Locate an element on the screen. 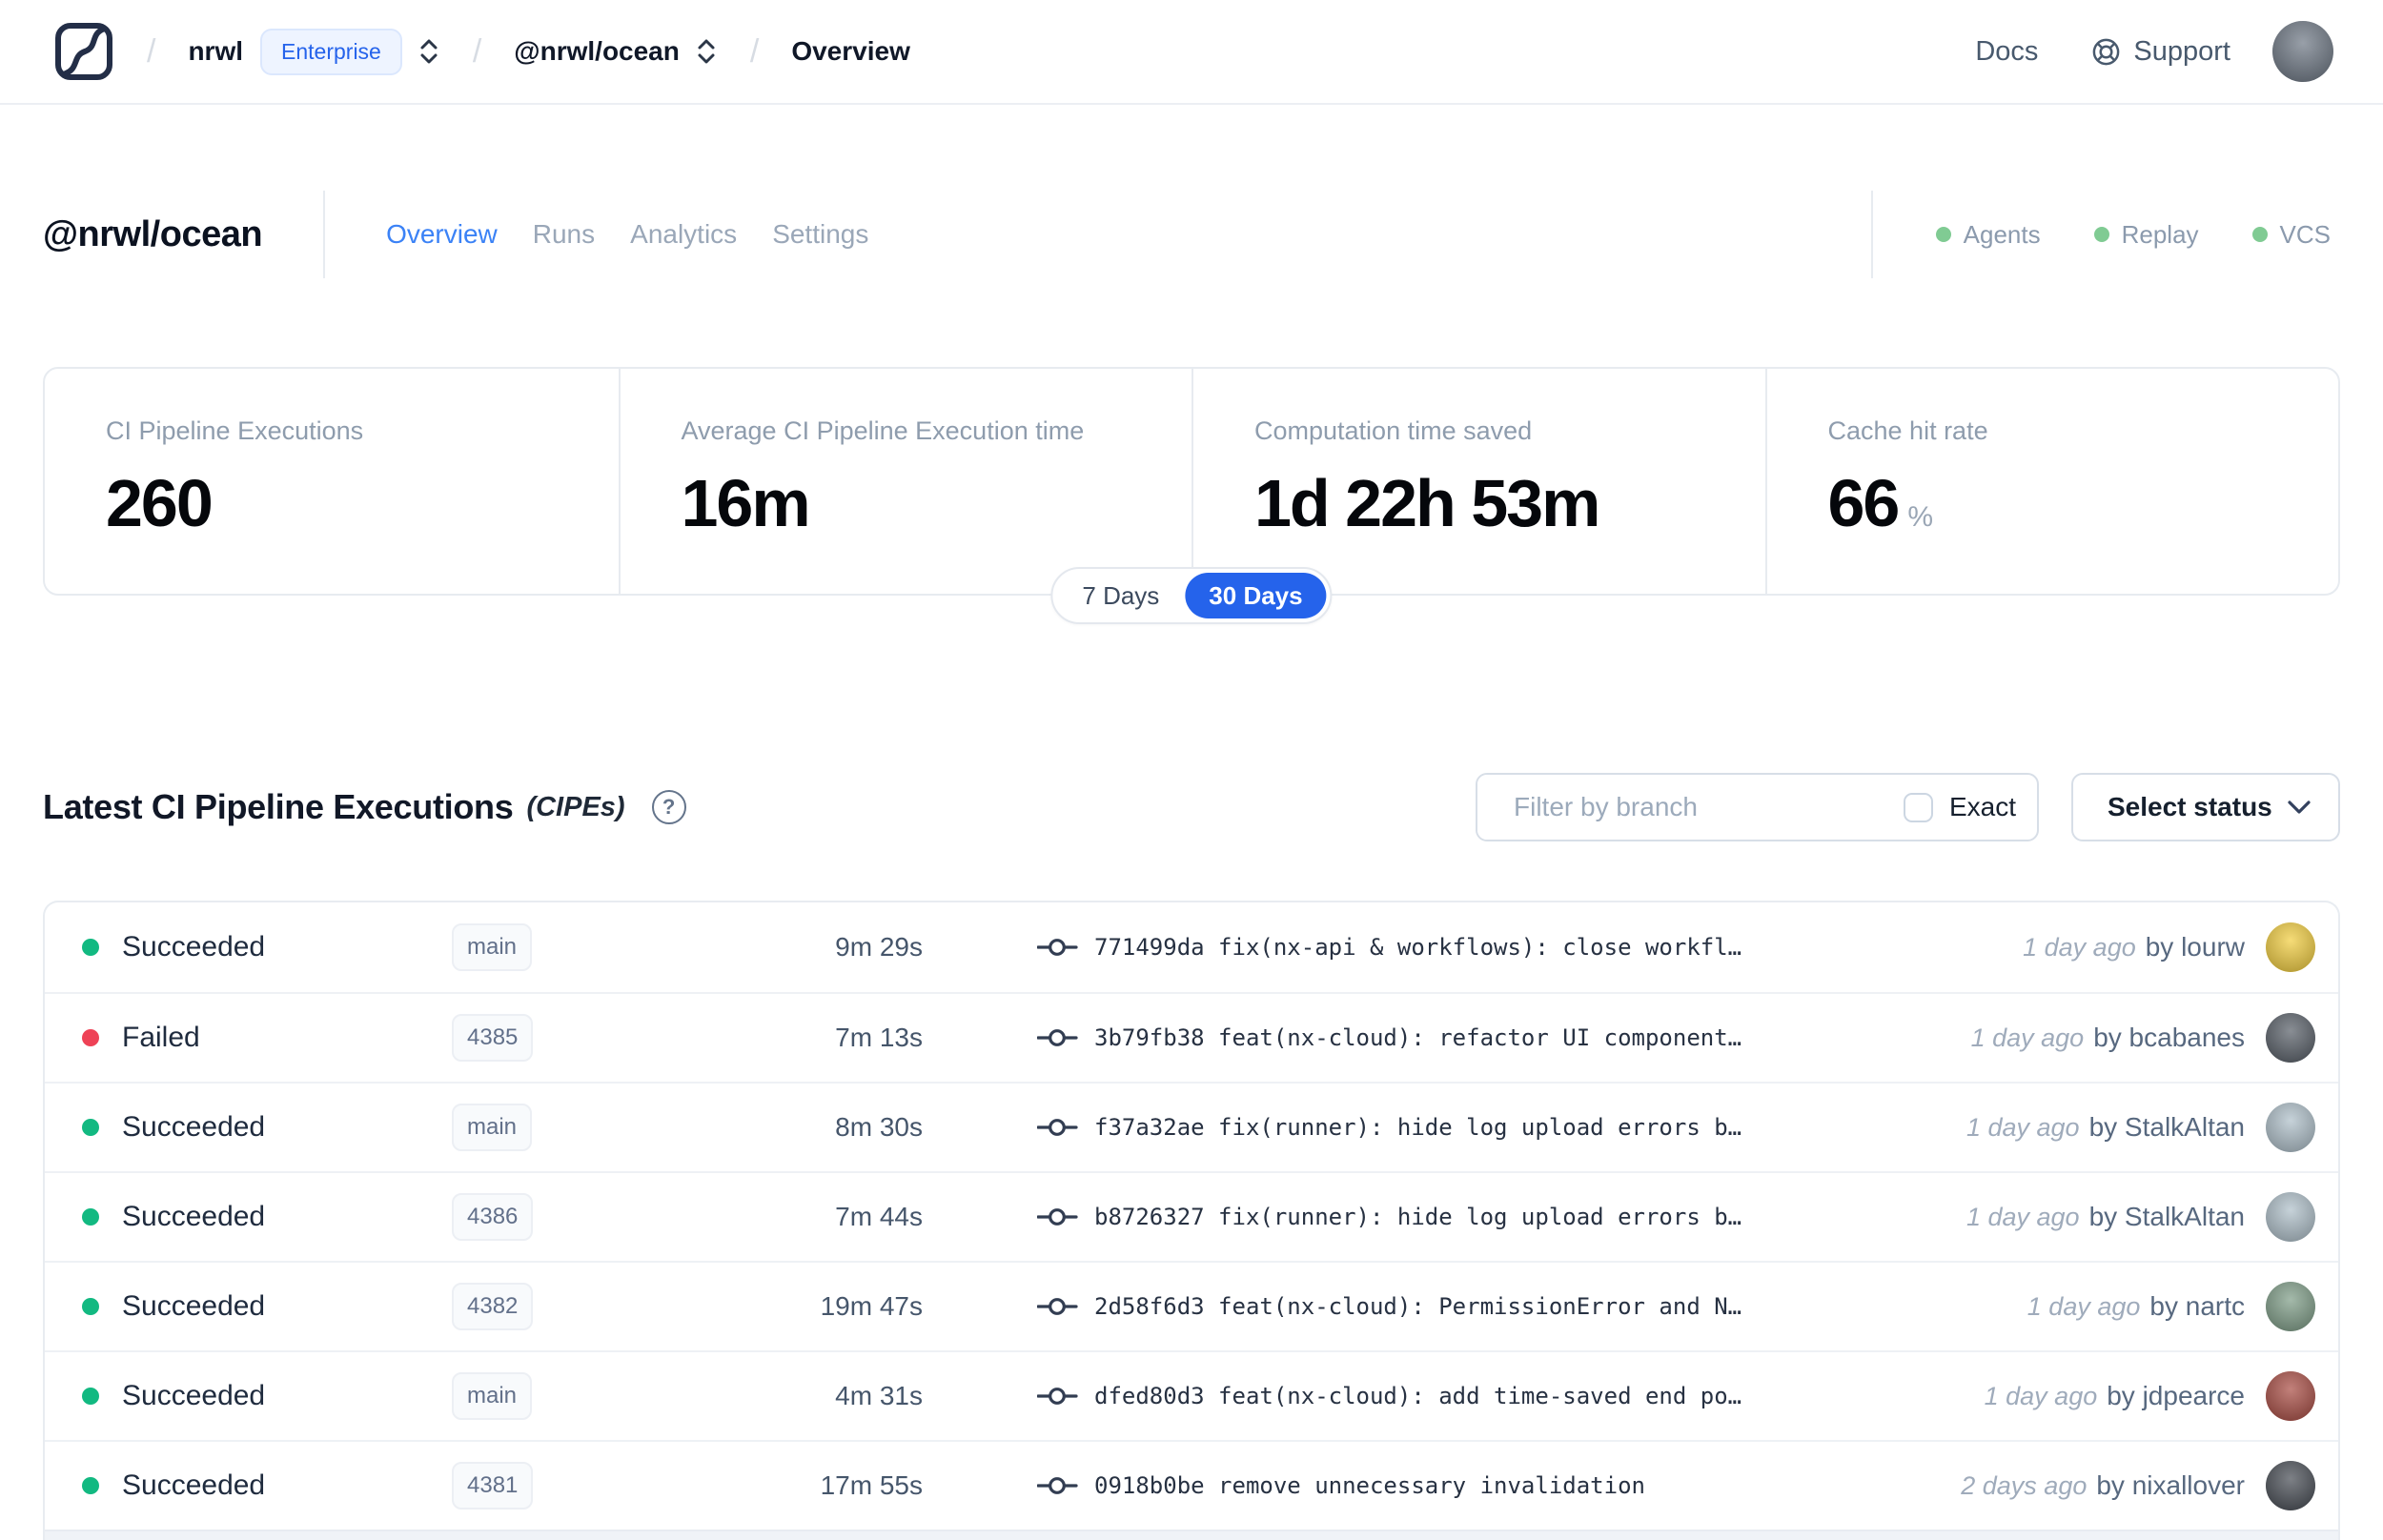 This screenshot has height=1540, width=2383. help-icon: ? is located at coordinates (668, 807).